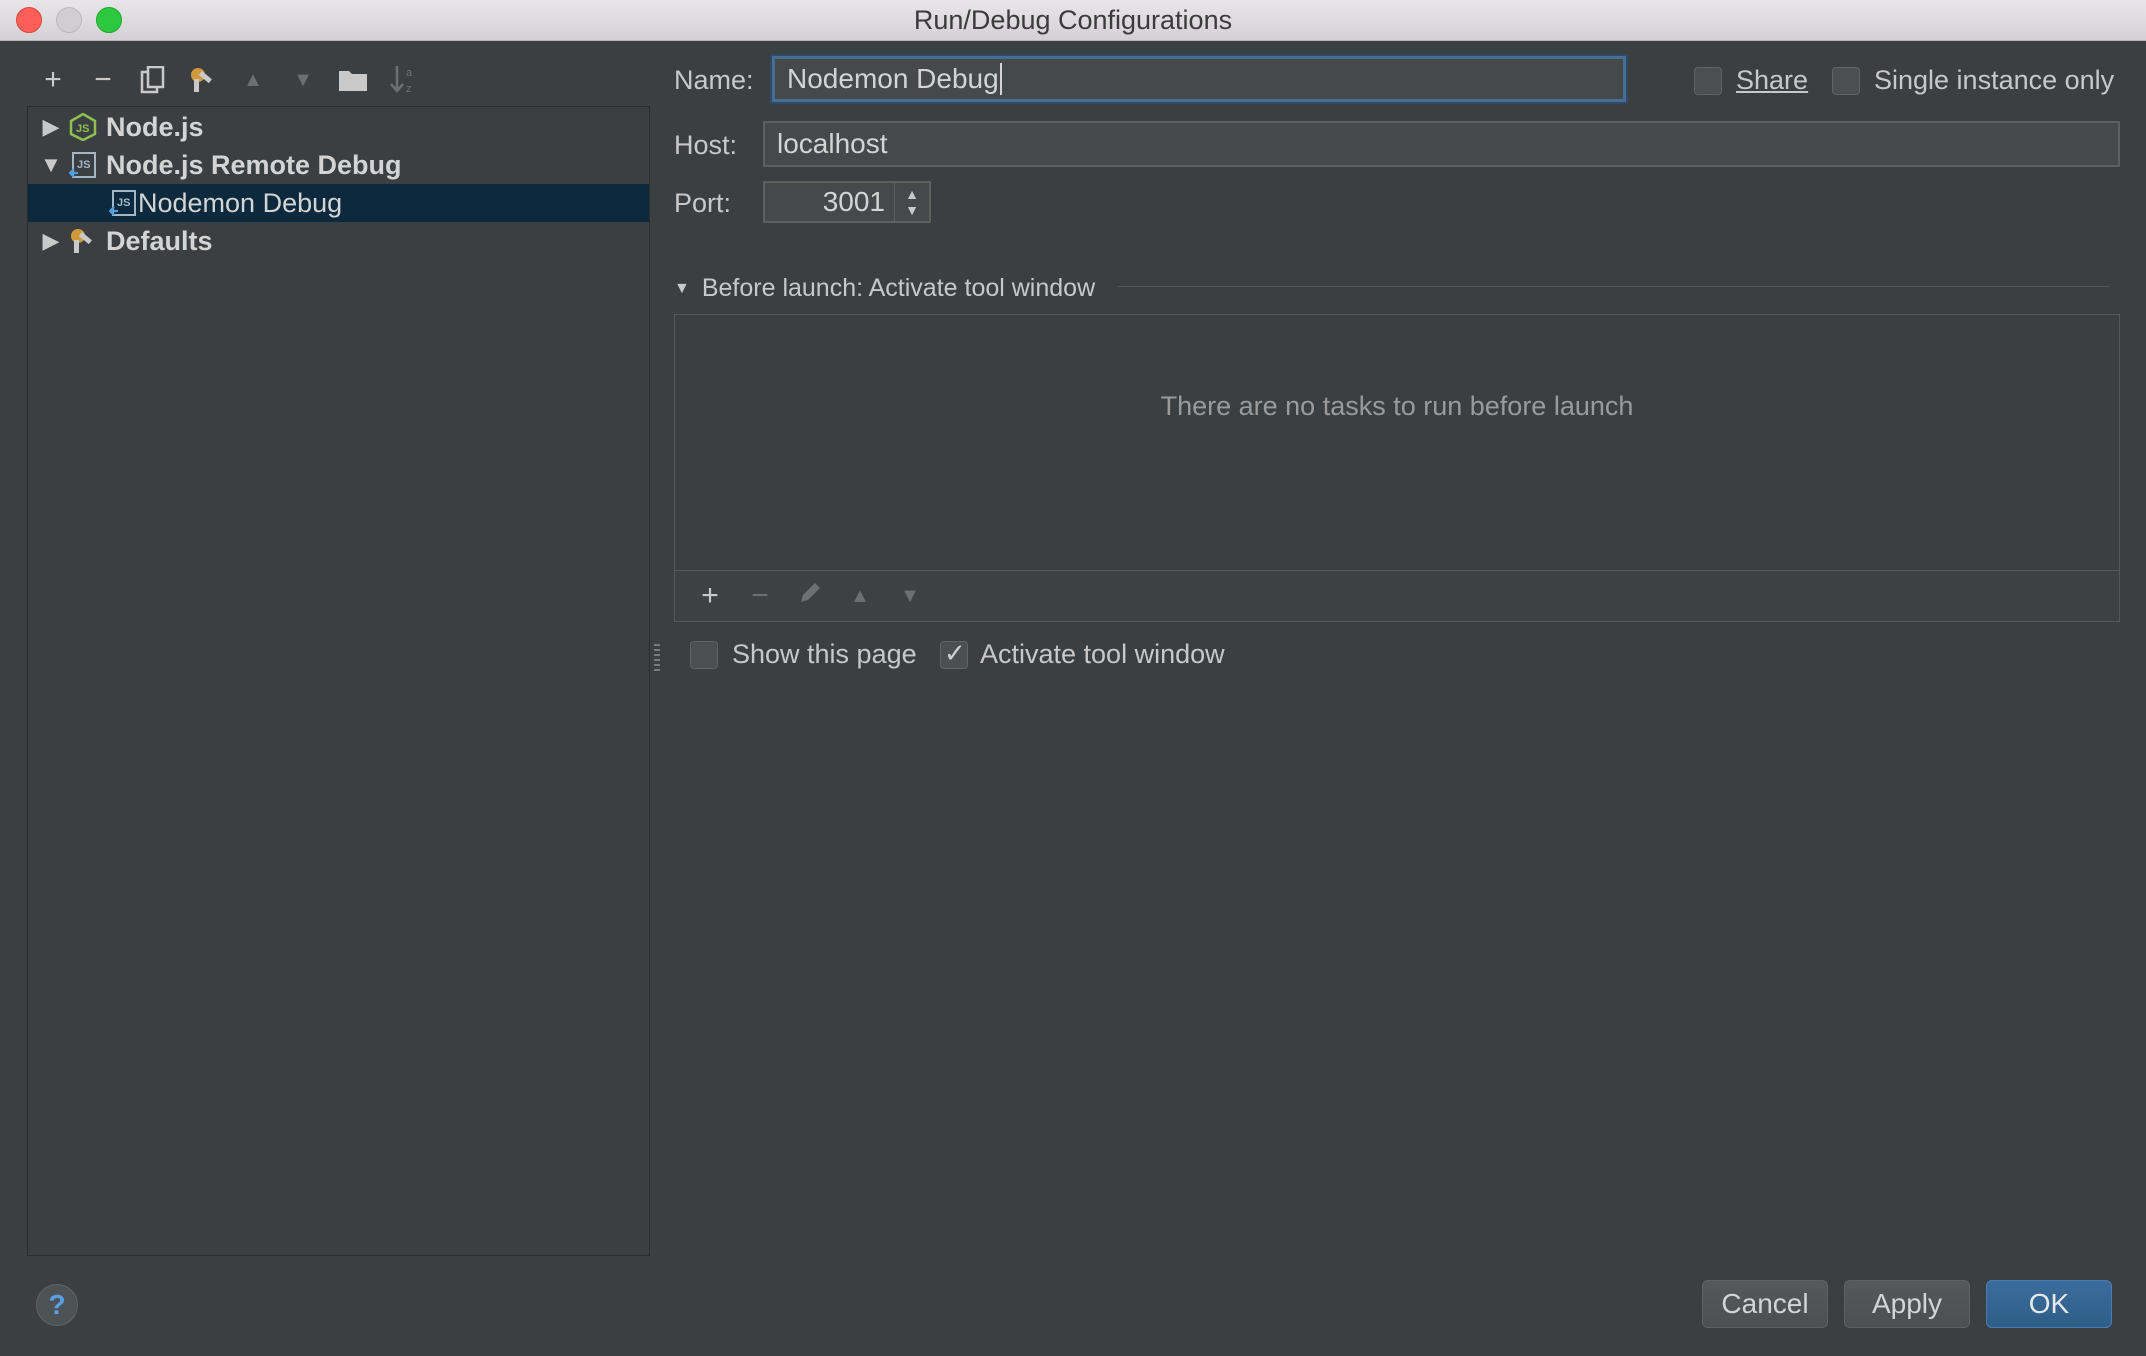 The width and height of the screenshot is (2146, 1356). Describe the element at coordinates (1614, 286) in the screenshot. I see `section-divider` at that location.